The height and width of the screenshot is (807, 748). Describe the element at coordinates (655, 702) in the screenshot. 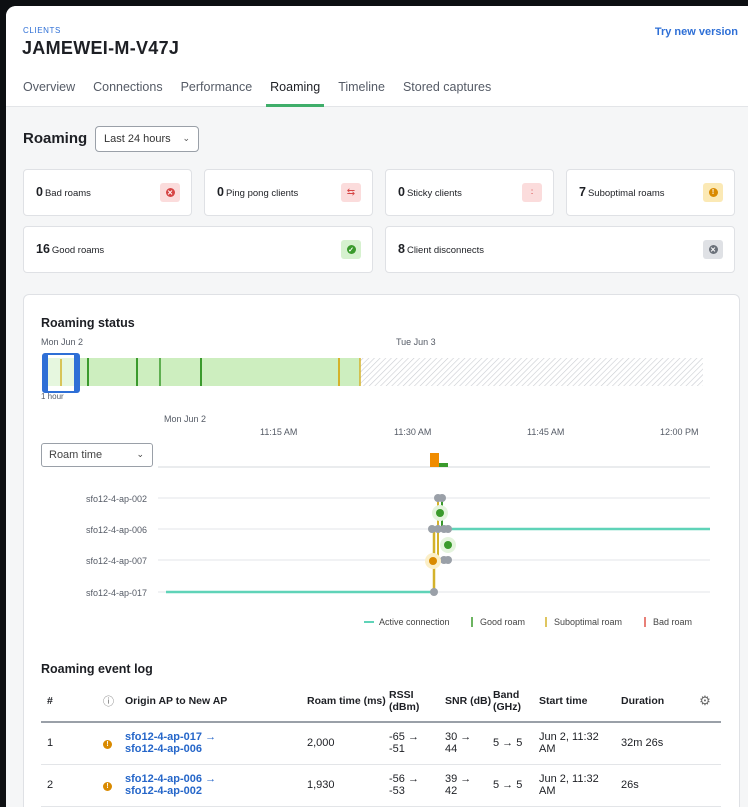

I see `col-duration: Duration` at that location.